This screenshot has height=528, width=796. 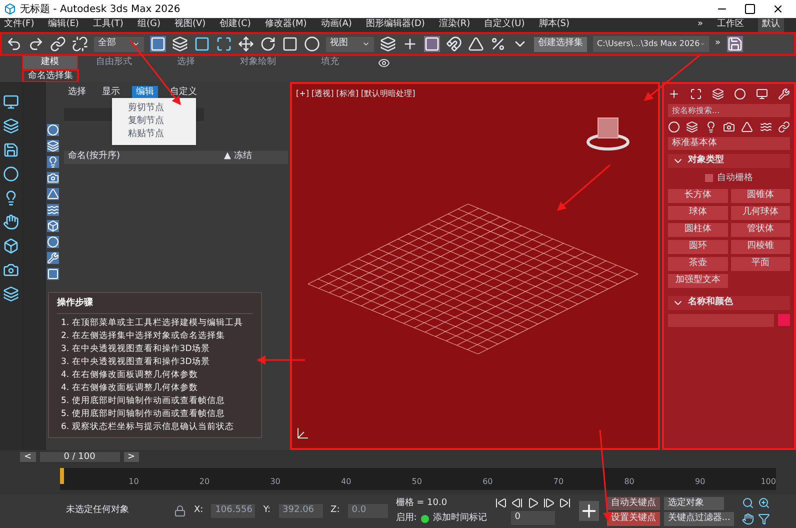 I want to click on link-icon, so click(x=58, y=44).